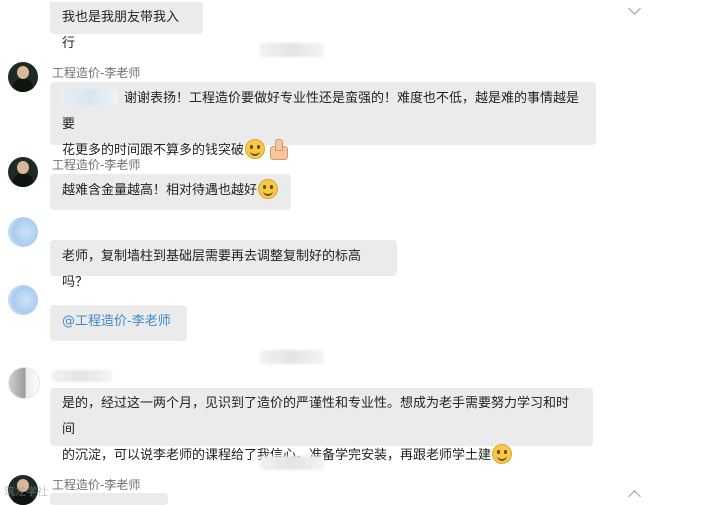 The height and width of the screenshot is (505, 703). What do you see at coordinates (212, 269) in the screenshot?
I see `message-text: 老师，复制墙柱到基础层需要再去调整复制好的标高吗？` at bounding box center [212, 269].